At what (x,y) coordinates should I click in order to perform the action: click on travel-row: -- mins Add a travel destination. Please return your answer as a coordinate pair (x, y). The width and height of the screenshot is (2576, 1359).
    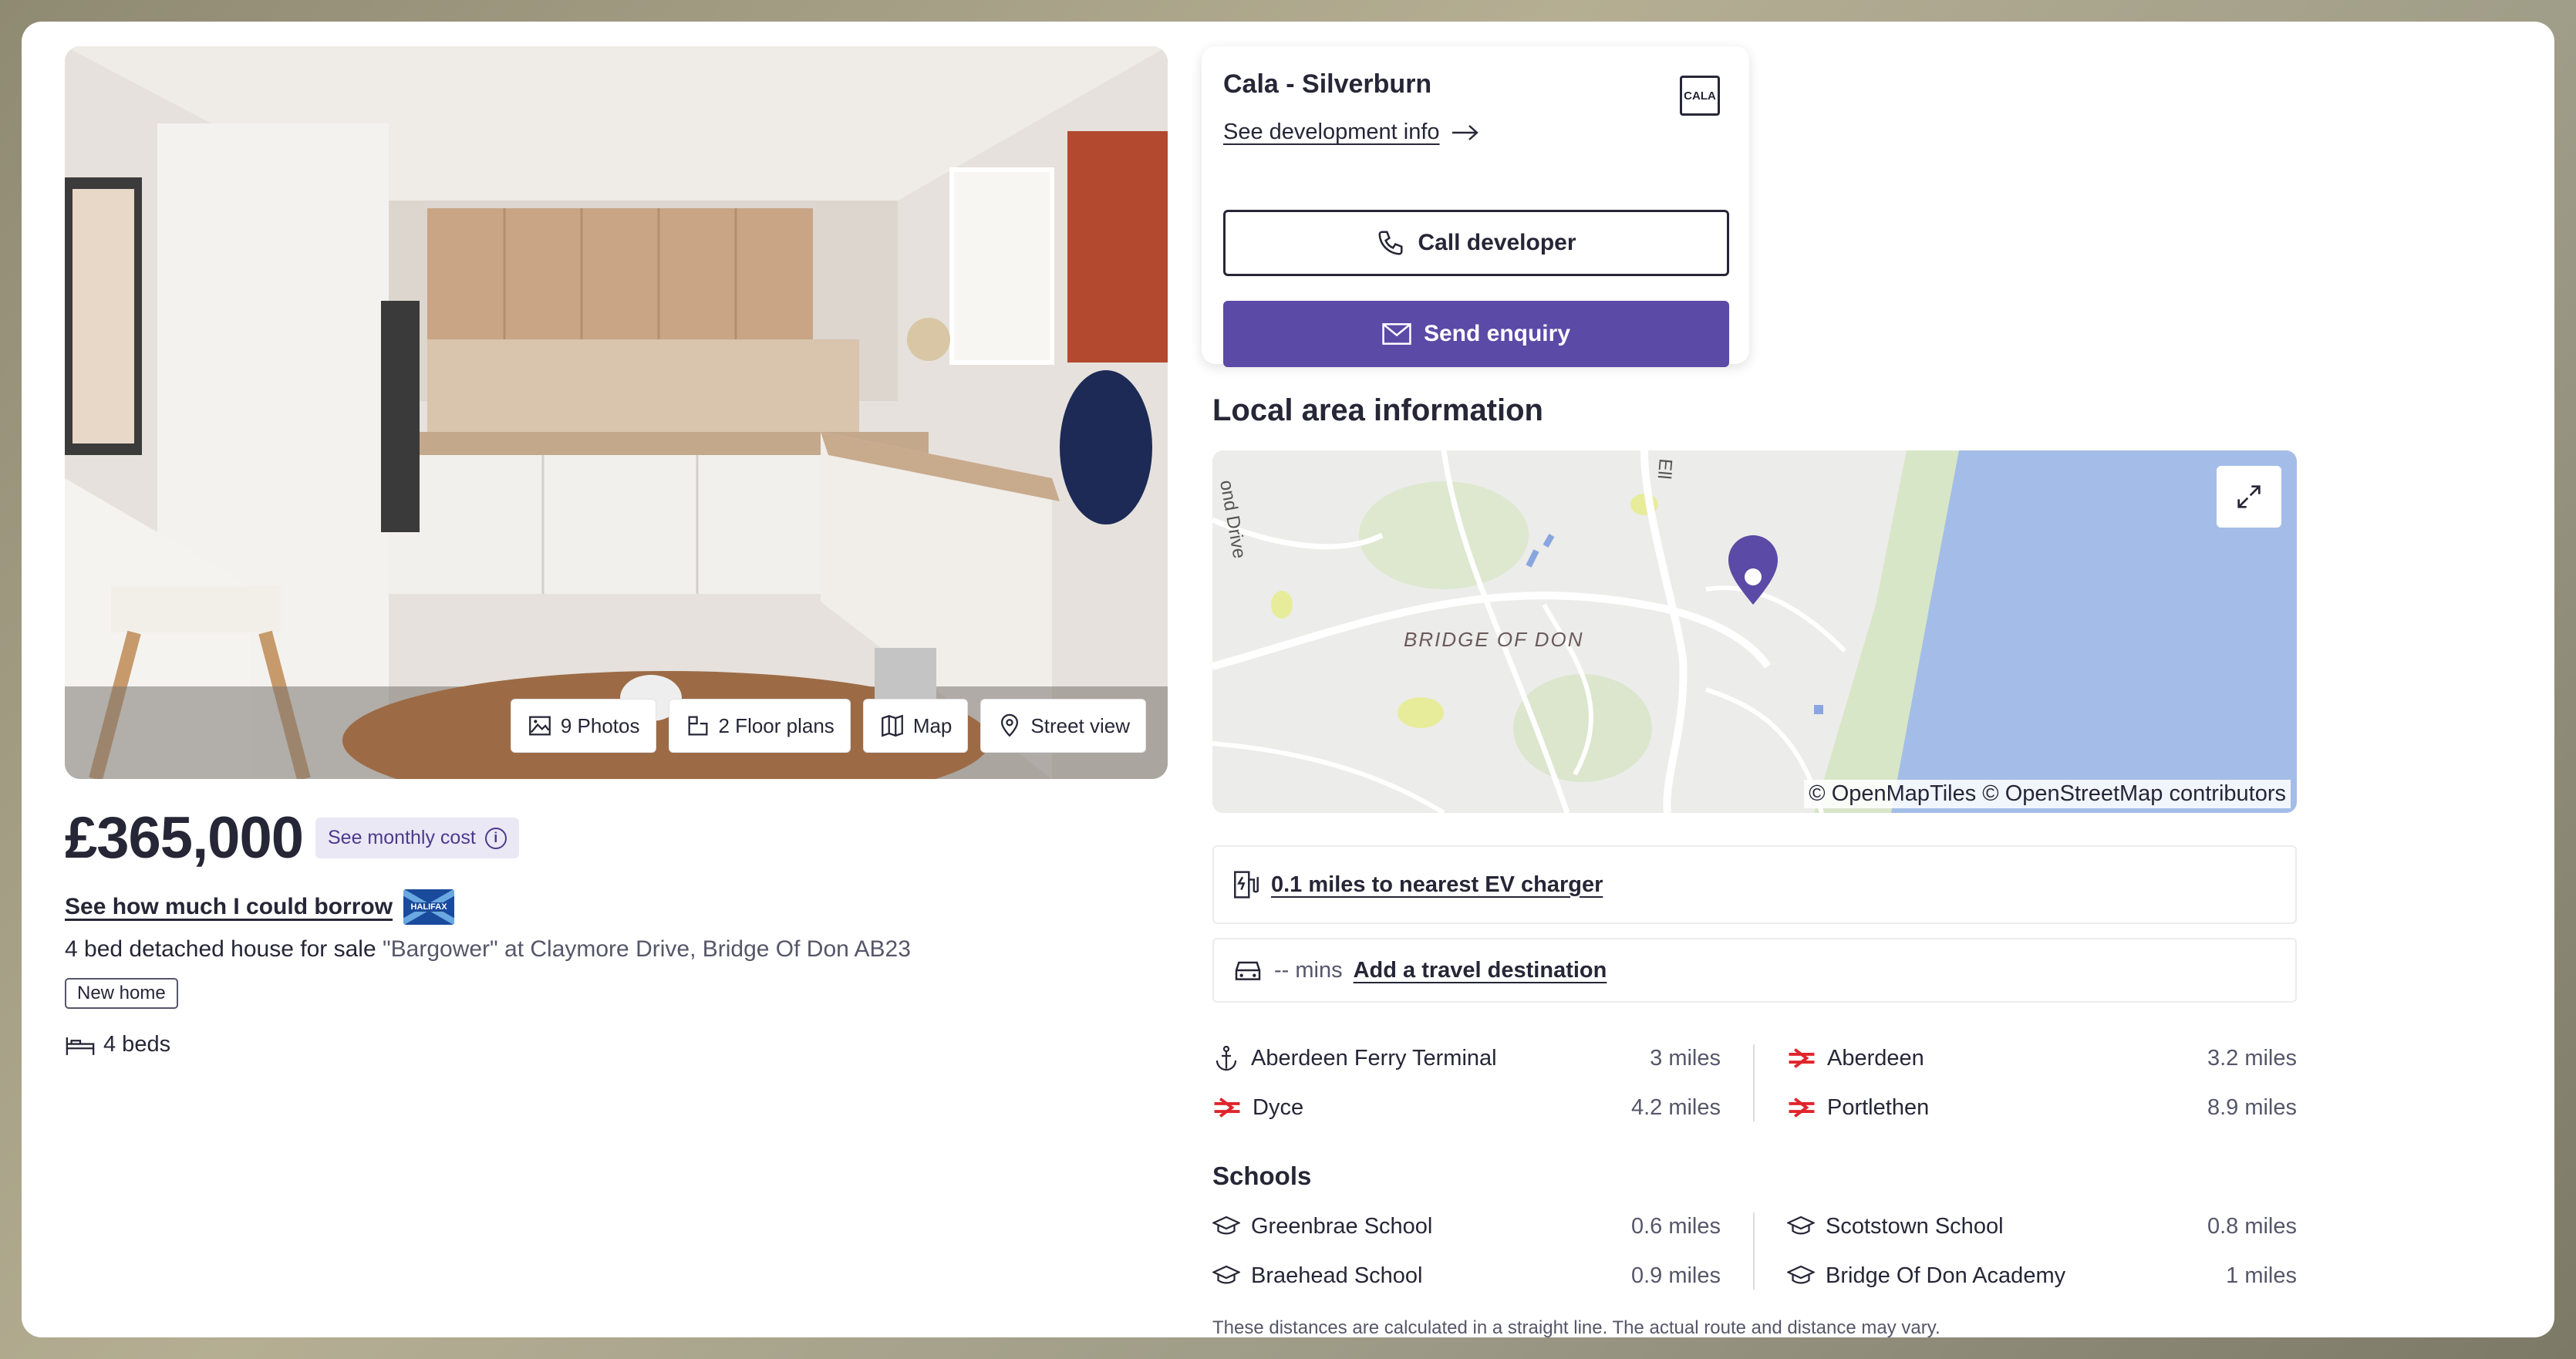
    Looking at the image, I should click on (1754, 970).